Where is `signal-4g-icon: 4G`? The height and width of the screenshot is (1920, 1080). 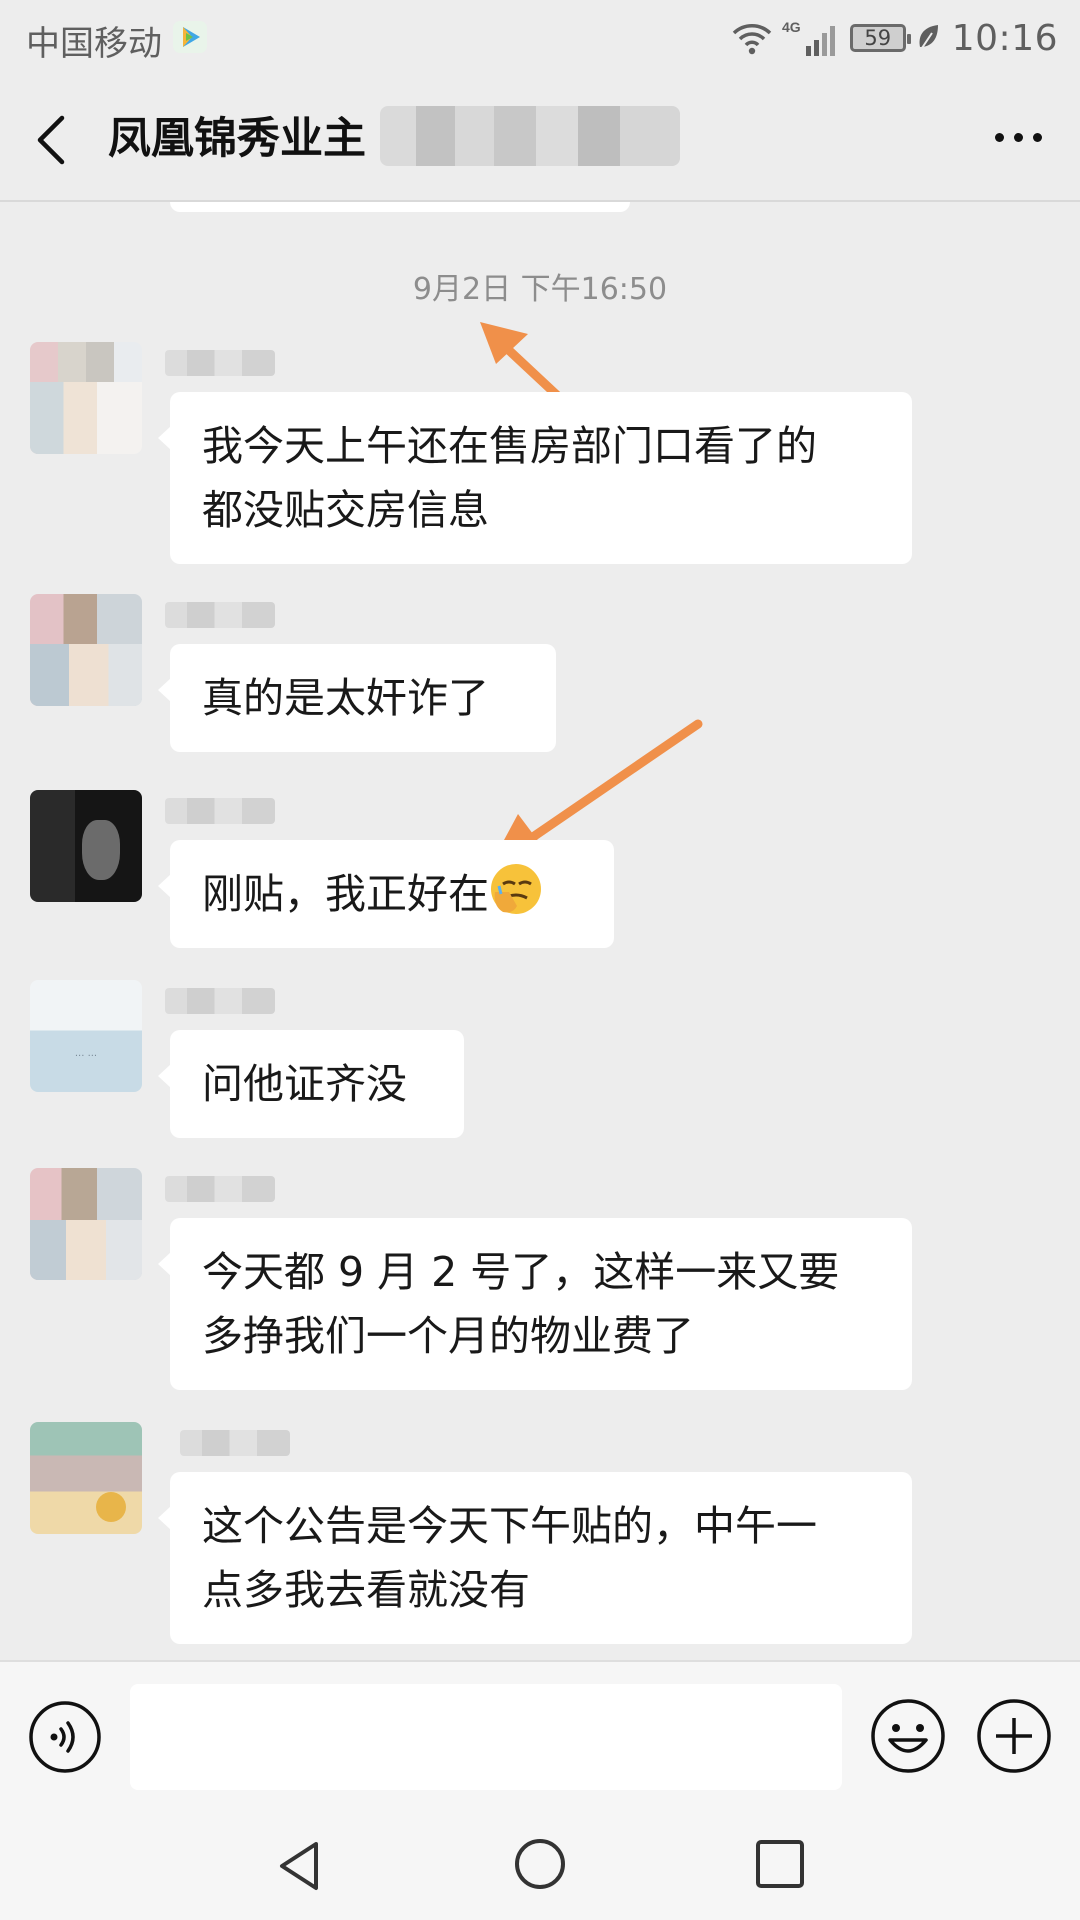 signal-4g-icon: 4G is located at coordinates (808, 37).